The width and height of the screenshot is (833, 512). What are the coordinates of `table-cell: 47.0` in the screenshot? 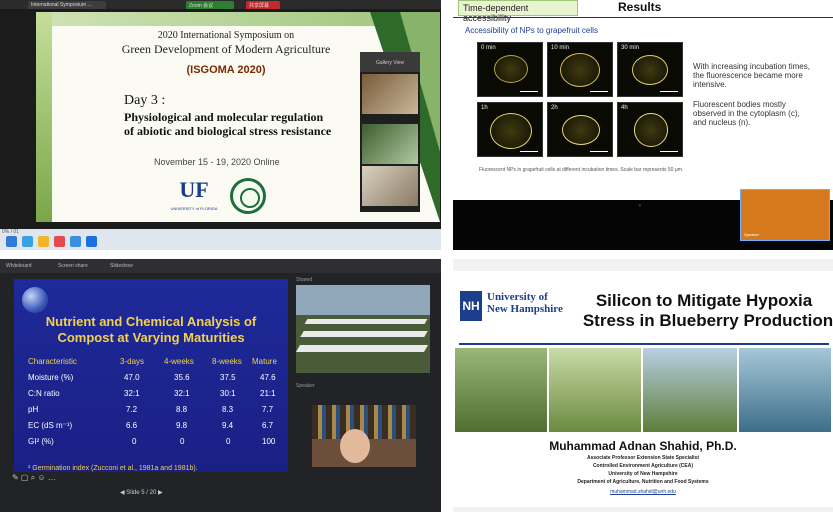 It's located at (132, 377).